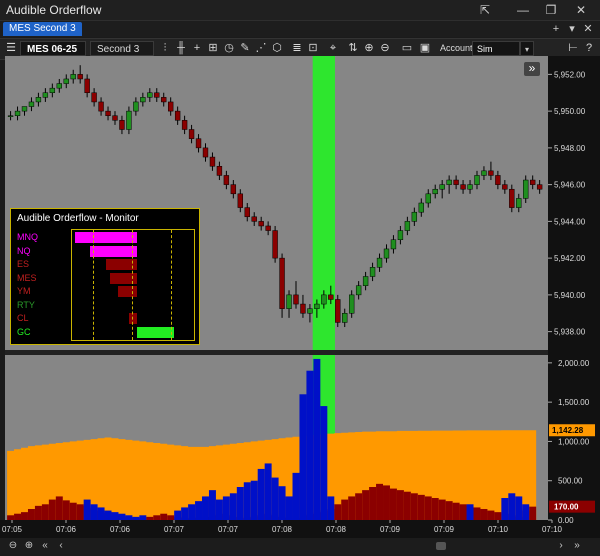  I want to click on price-tick-label: 5,952.00, so click(570, 74).